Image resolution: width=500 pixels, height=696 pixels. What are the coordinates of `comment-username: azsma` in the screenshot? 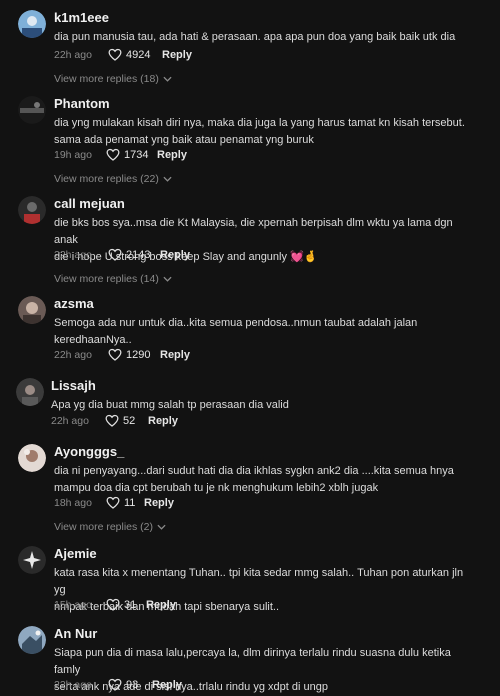 It's located at (74, 303).